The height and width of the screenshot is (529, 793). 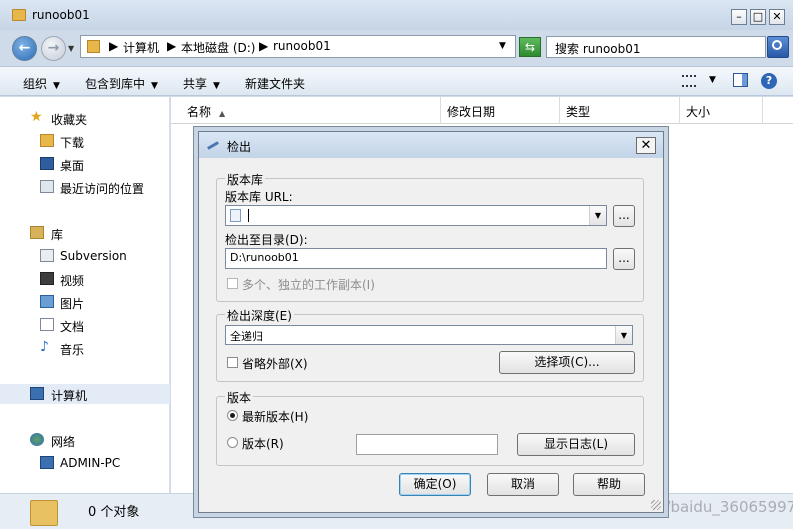 I want to click on search-button, so click(x=778, y=47).